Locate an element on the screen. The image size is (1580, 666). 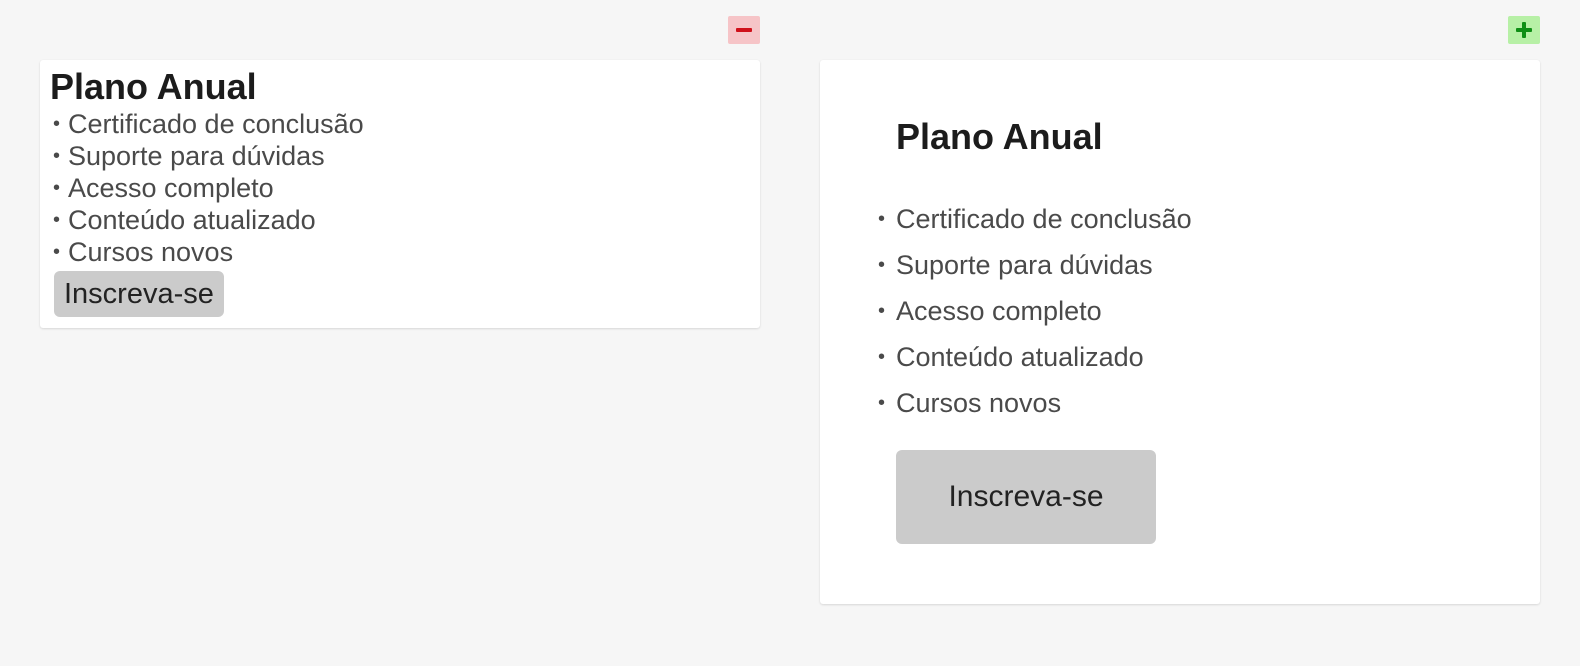
expand-toggle-button is located at coordinates (1524, 30).